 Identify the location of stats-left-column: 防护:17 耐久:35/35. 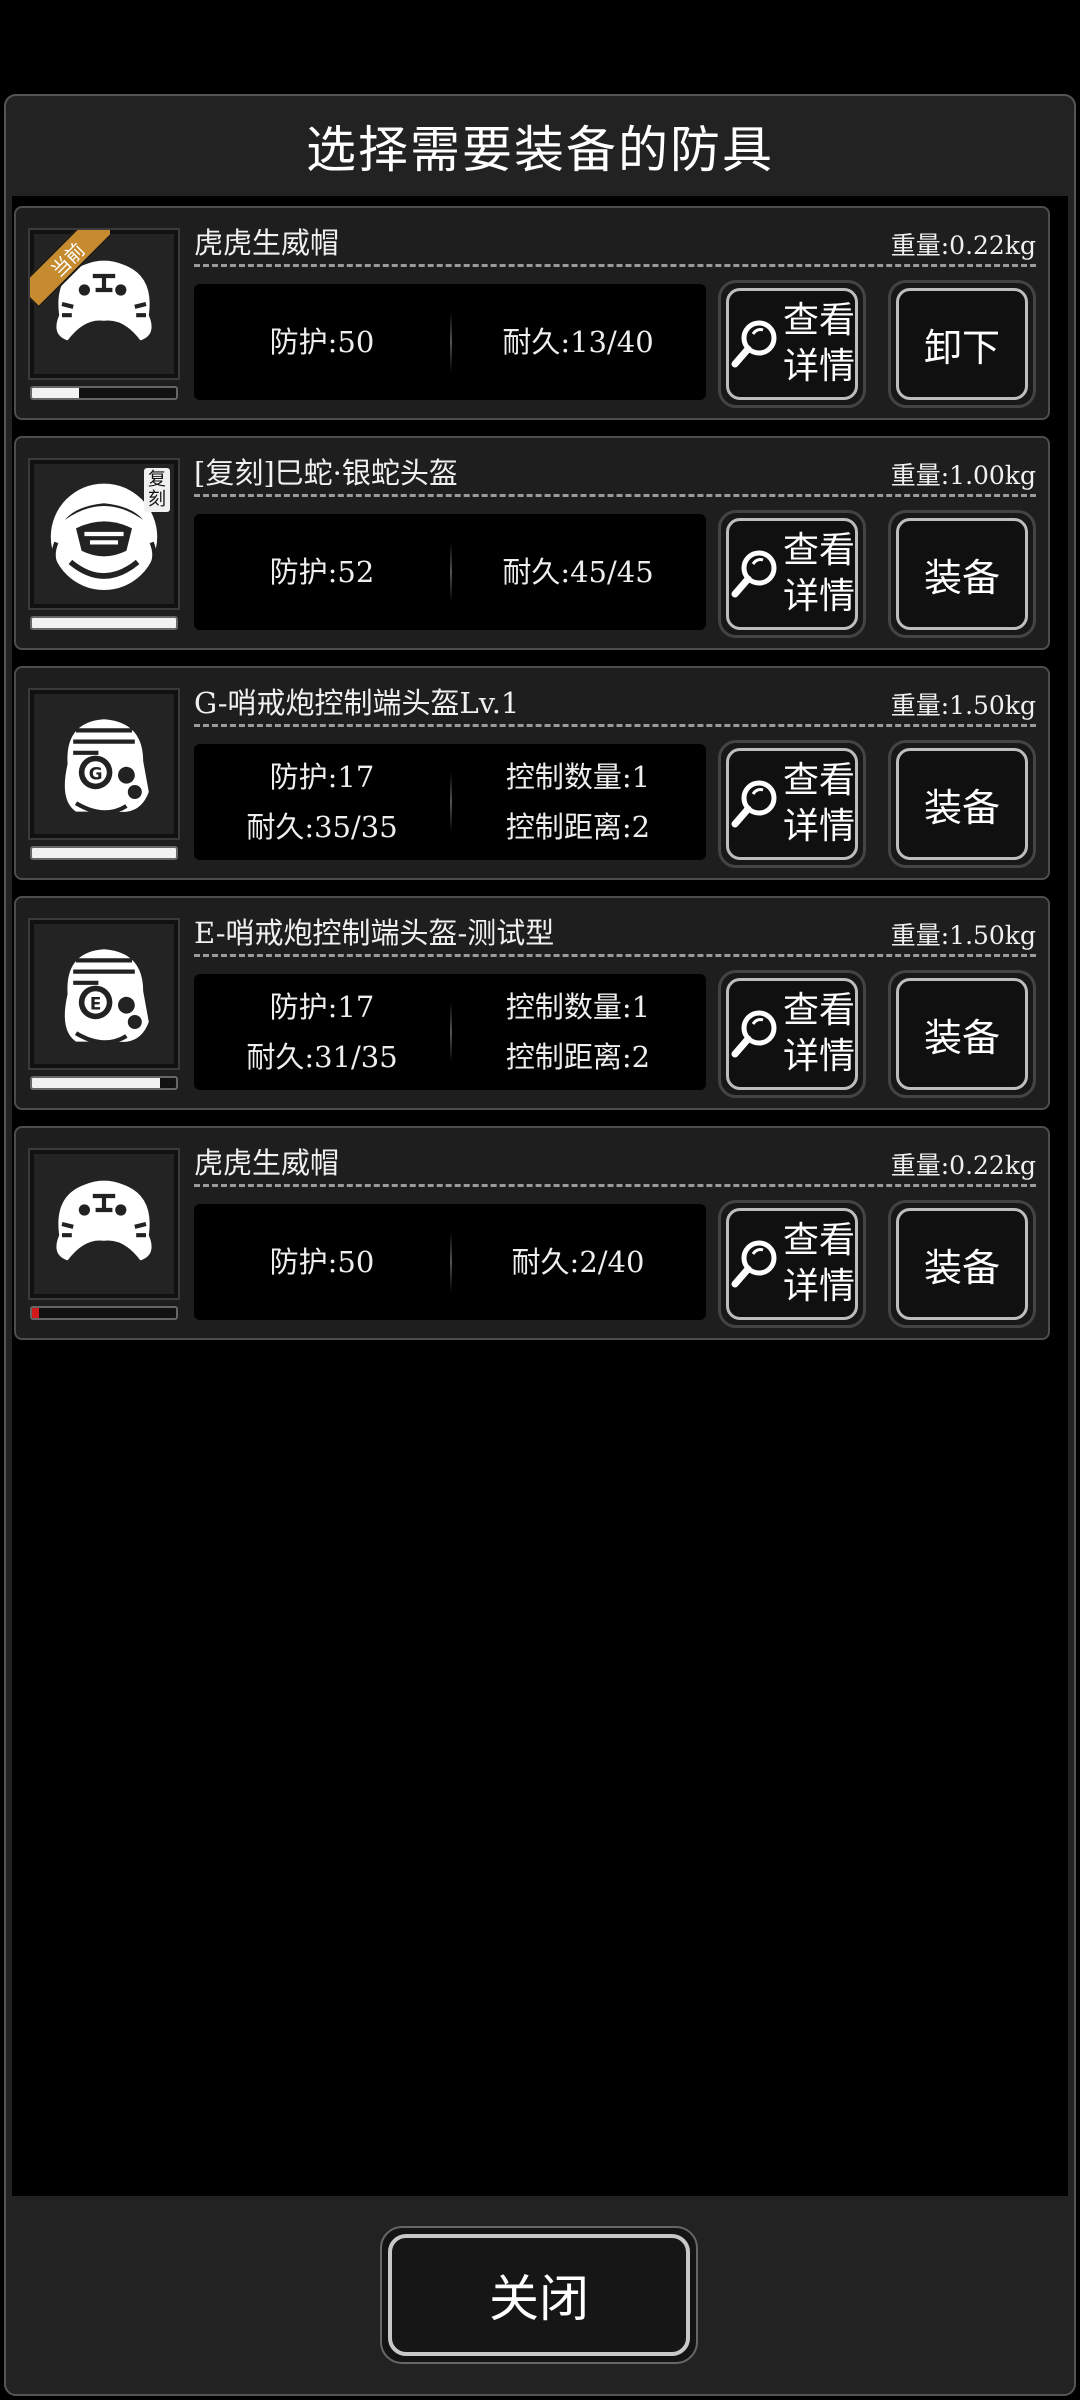
(322, 802).